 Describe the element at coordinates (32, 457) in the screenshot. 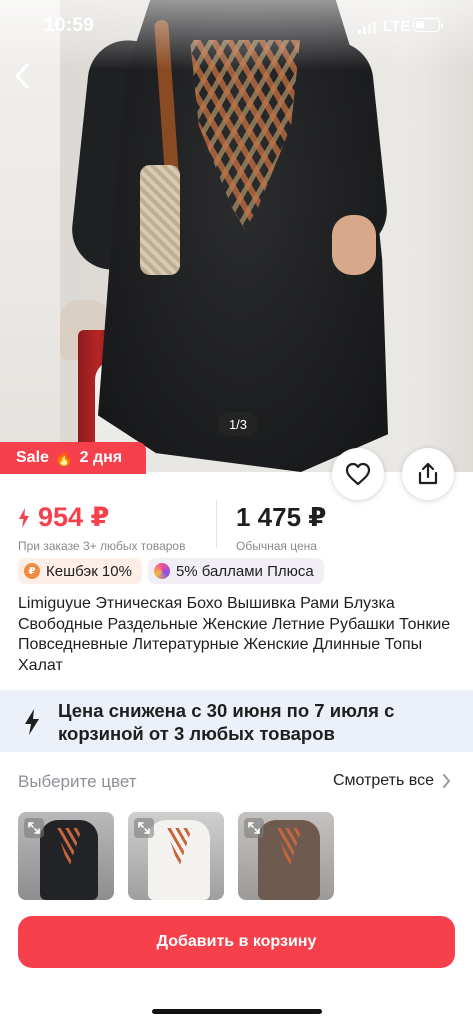

I see `sale-label: Sale` at that location.